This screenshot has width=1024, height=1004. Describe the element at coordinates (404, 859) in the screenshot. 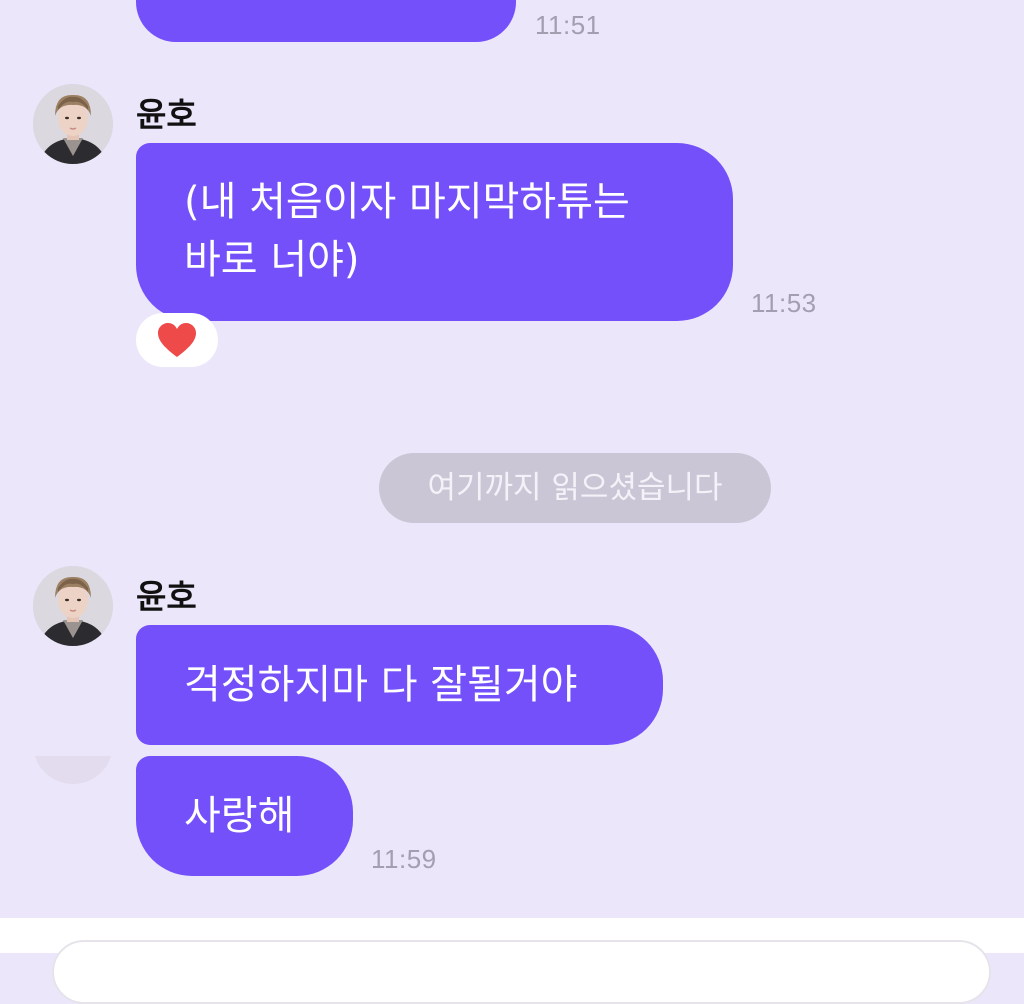

I see `message-time: 11:59` at that location.